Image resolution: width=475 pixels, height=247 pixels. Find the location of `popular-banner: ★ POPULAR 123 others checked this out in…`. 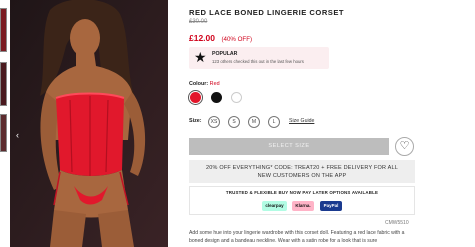

popular-banner: ★ POPULAR 123 others checked this out in… is located at coordinates (259, 58).